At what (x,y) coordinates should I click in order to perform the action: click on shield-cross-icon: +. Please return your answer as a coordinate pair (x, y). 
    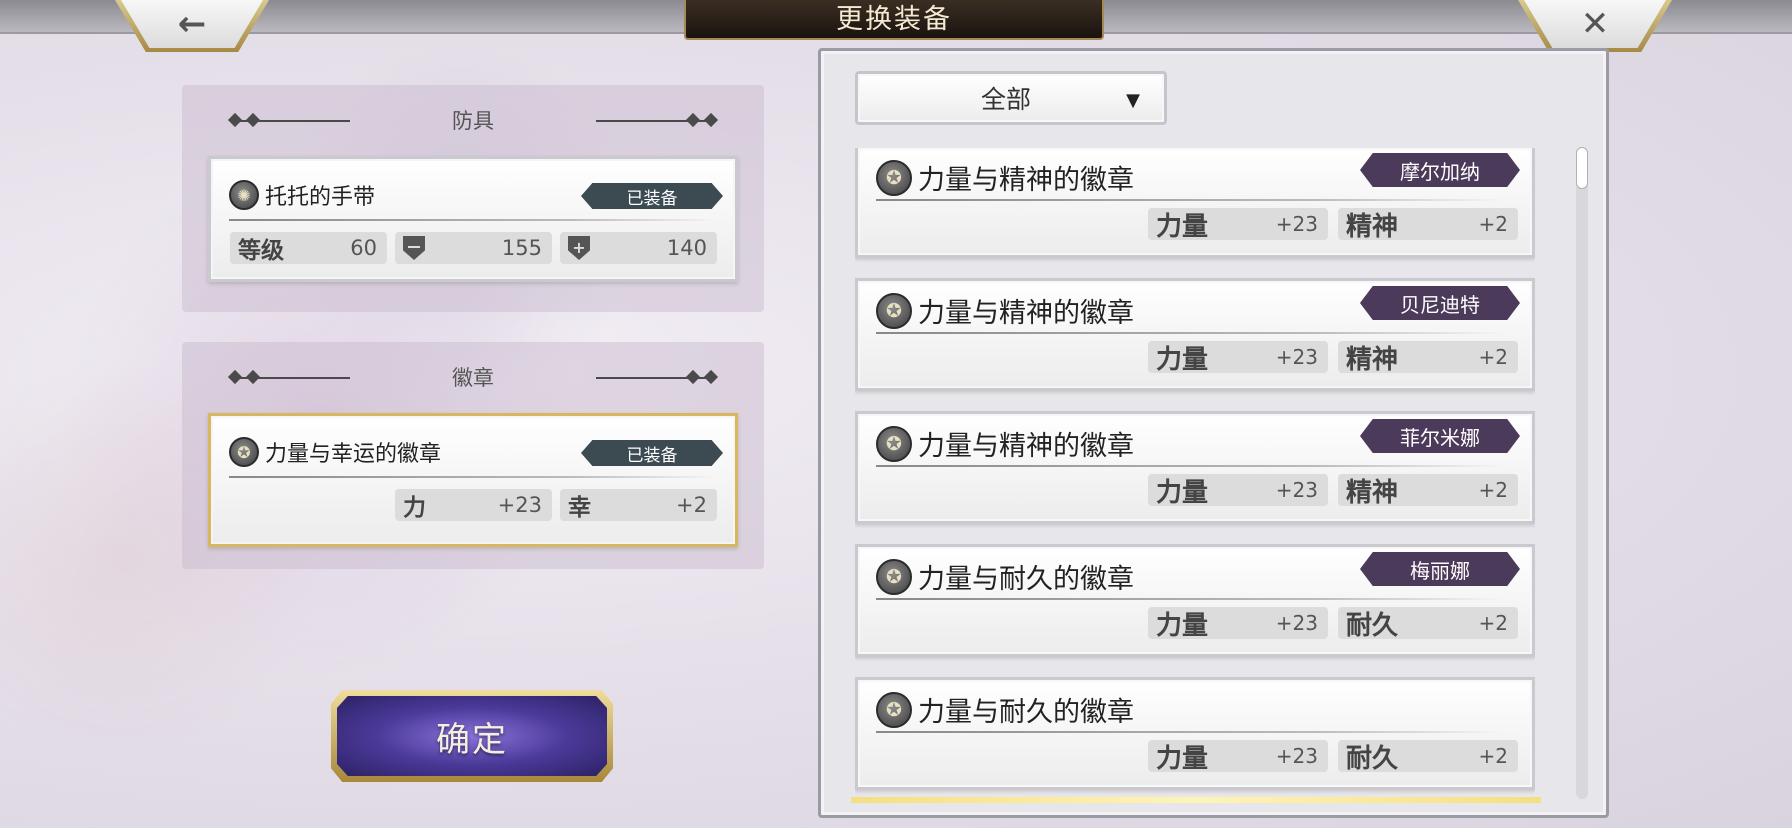
    Looking at the image, I should click on (579, 248).